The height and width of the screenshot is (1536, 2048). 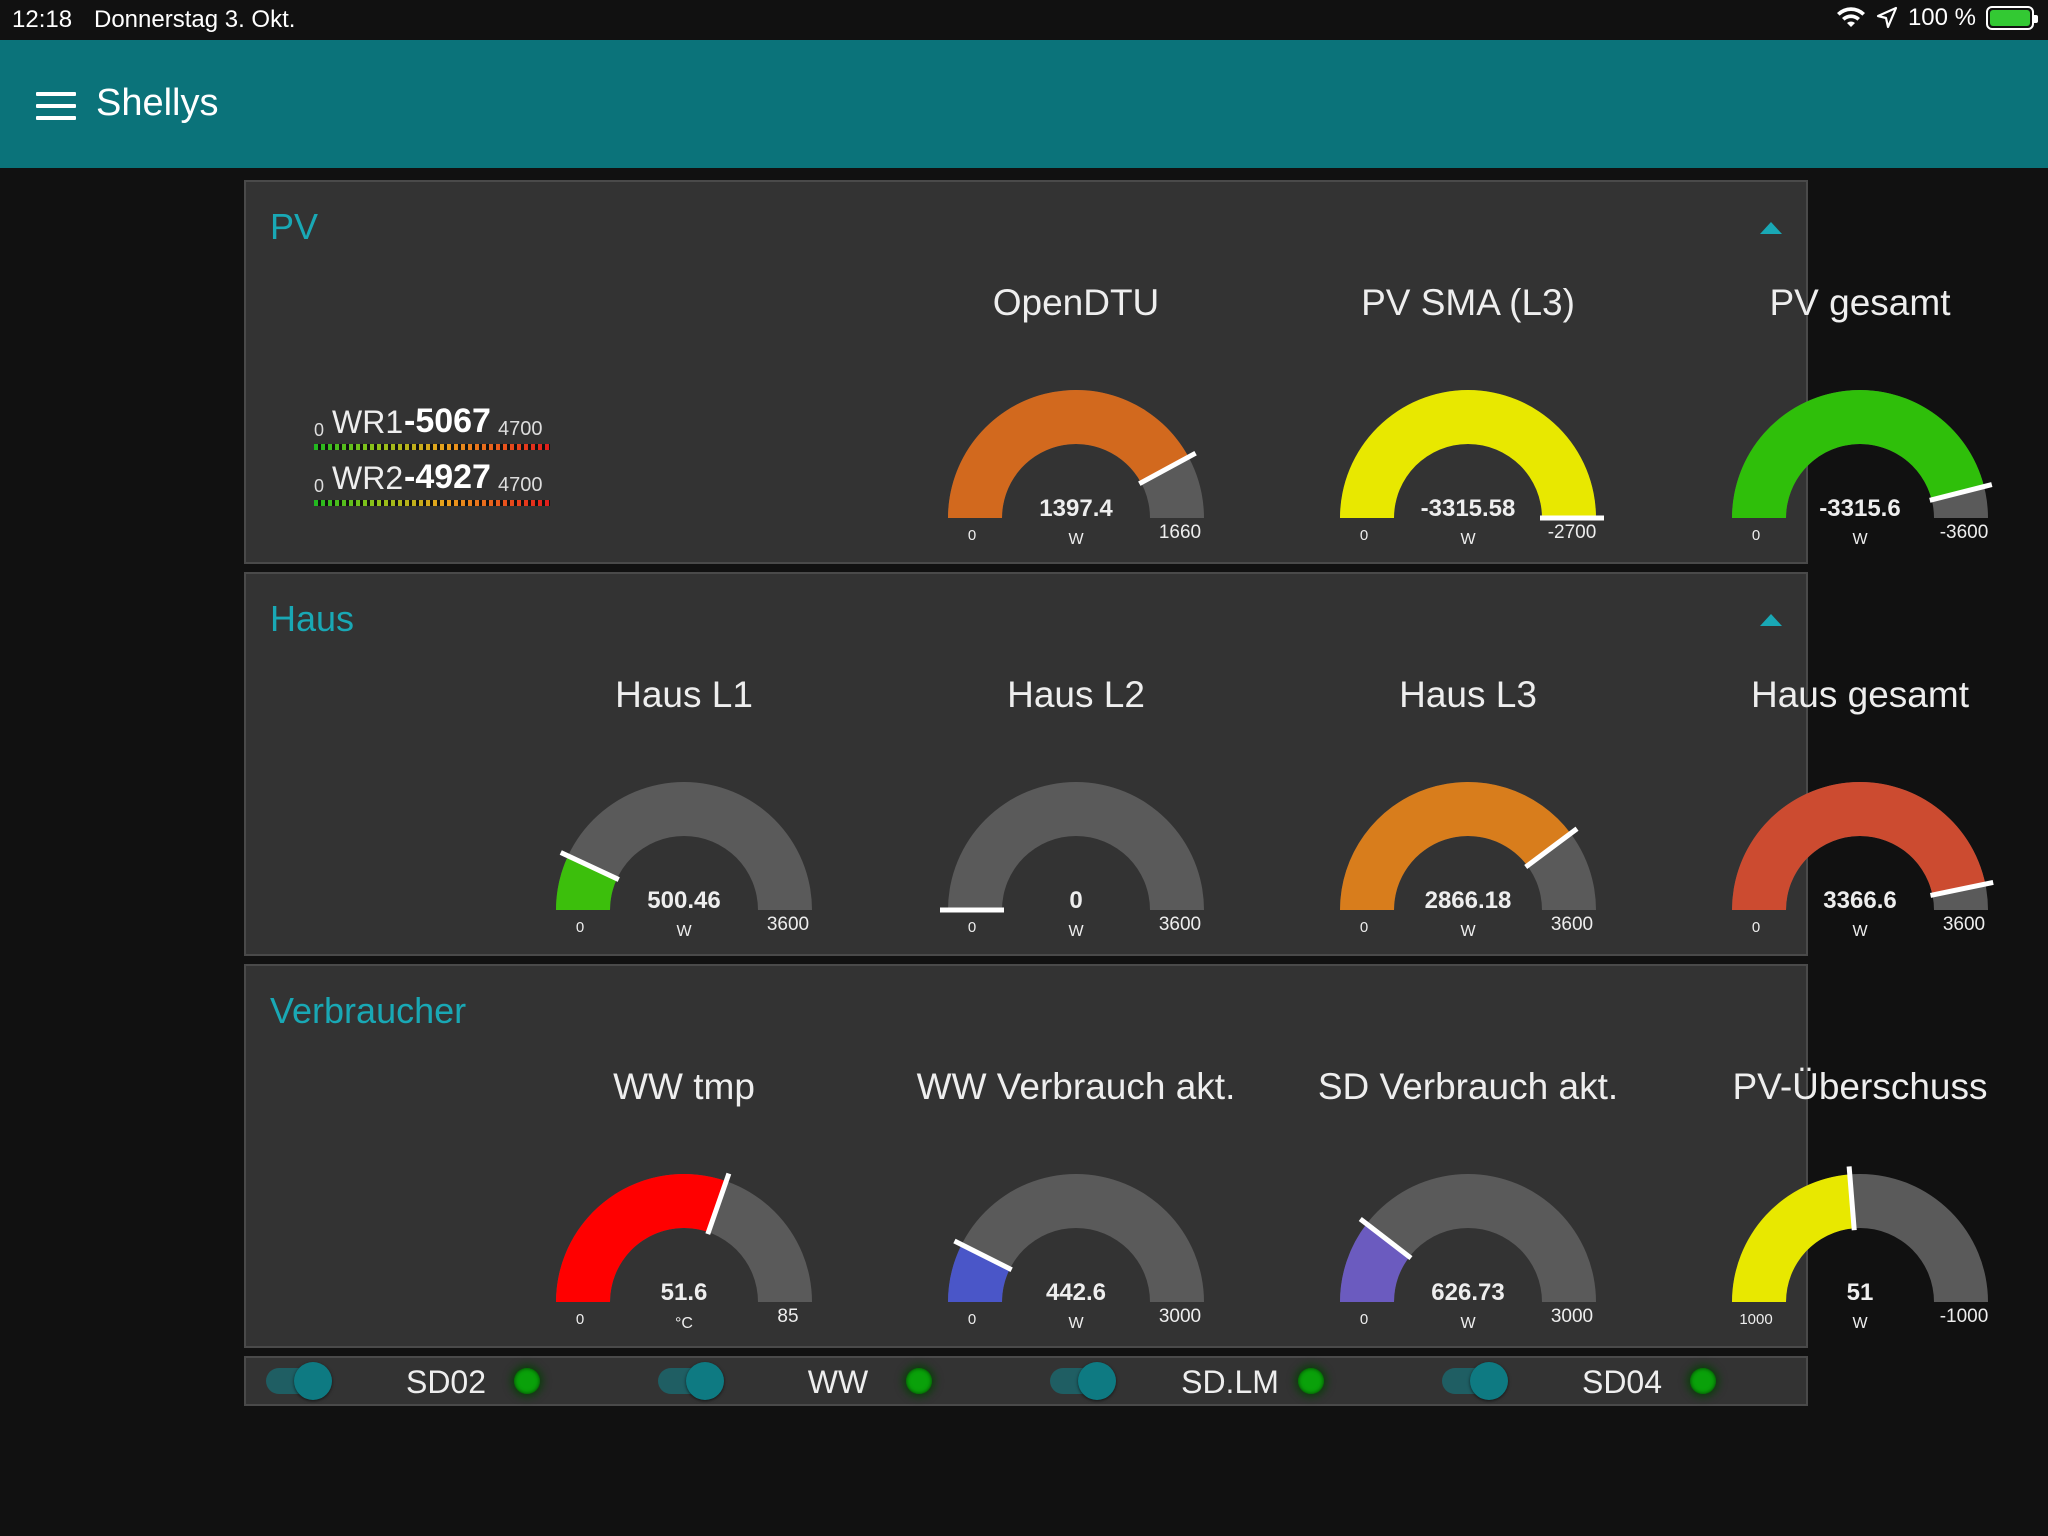 What do you see at coordinates (1024, 20) in the screenshot?
I see `status-bar: 12:18 Donnerstag 3. Okt. 100 %` at bounding box center [1024, 20].